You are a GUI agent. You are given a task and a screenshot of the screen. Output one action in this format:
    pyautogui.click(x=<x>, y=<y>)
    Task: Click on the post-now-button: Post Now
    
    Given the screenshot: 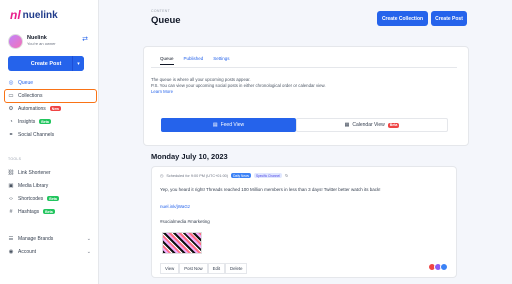 What is the action you would take?
    pyautogui.click(x=193, y=268)
    